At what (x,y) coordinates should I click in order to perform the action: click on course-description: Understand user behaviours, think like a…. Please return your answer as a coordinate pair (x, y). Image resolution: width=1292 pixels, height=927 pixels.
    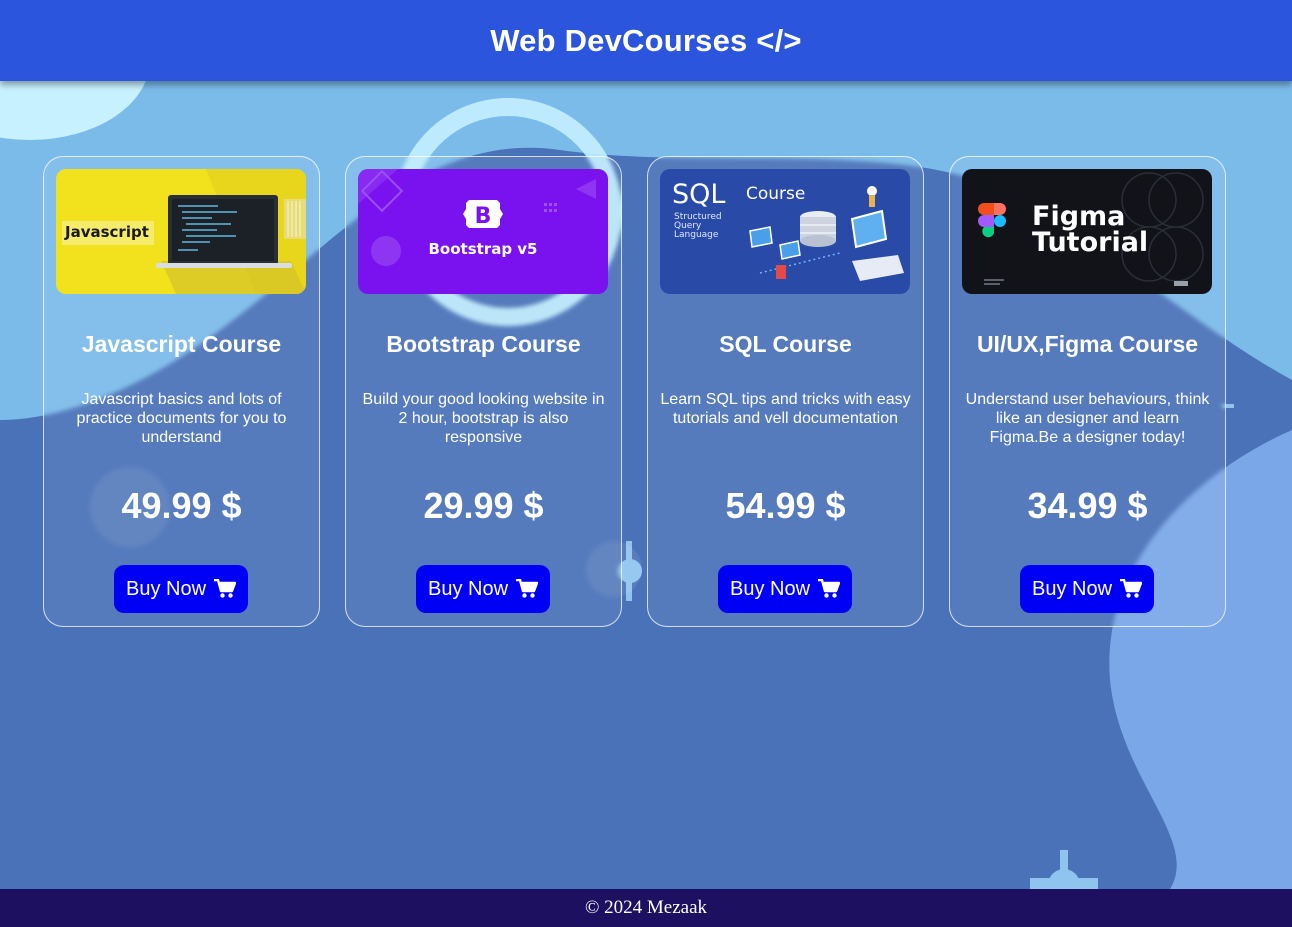
    Looking at the image, I should click on (1087, 418).